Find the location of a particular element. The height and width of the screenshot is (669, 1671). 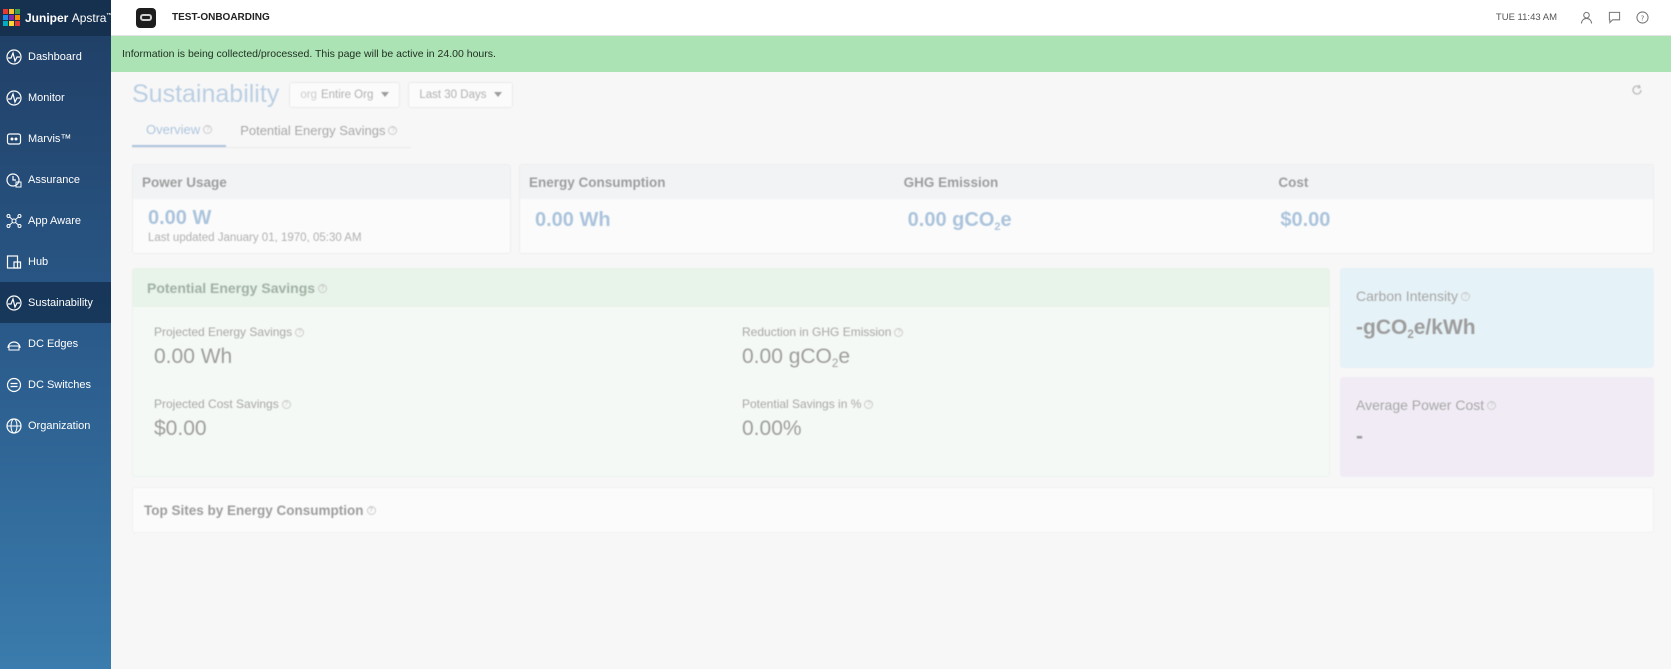

top-bar: TEST-ONBOARDING TUE 11:43 AM ? is located at coordinates (891, 18).